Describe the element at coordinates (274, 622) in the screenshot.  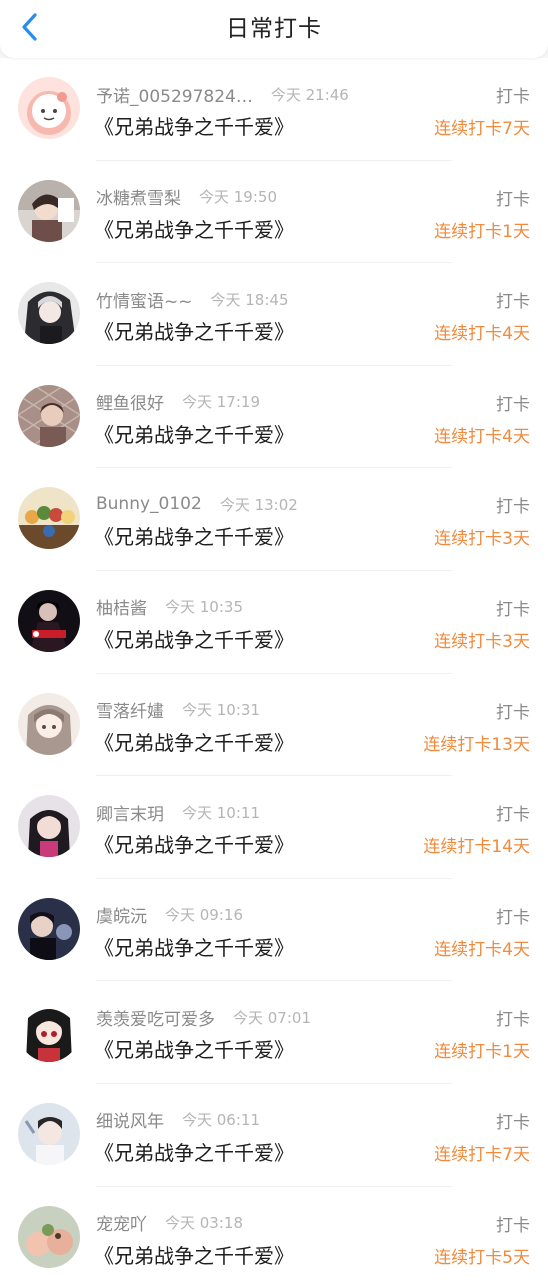
I see `checkin-row: 柚桔酱 今天 10:35 《兄弟战争之千千爱》 打卡 连续打卡3天` at that location.